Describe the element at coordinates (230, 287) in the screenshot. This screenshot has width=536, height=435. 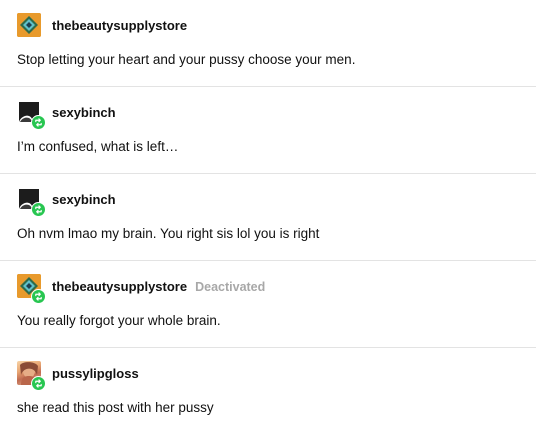
I see `deactivated-label: Deactivated` at that location.